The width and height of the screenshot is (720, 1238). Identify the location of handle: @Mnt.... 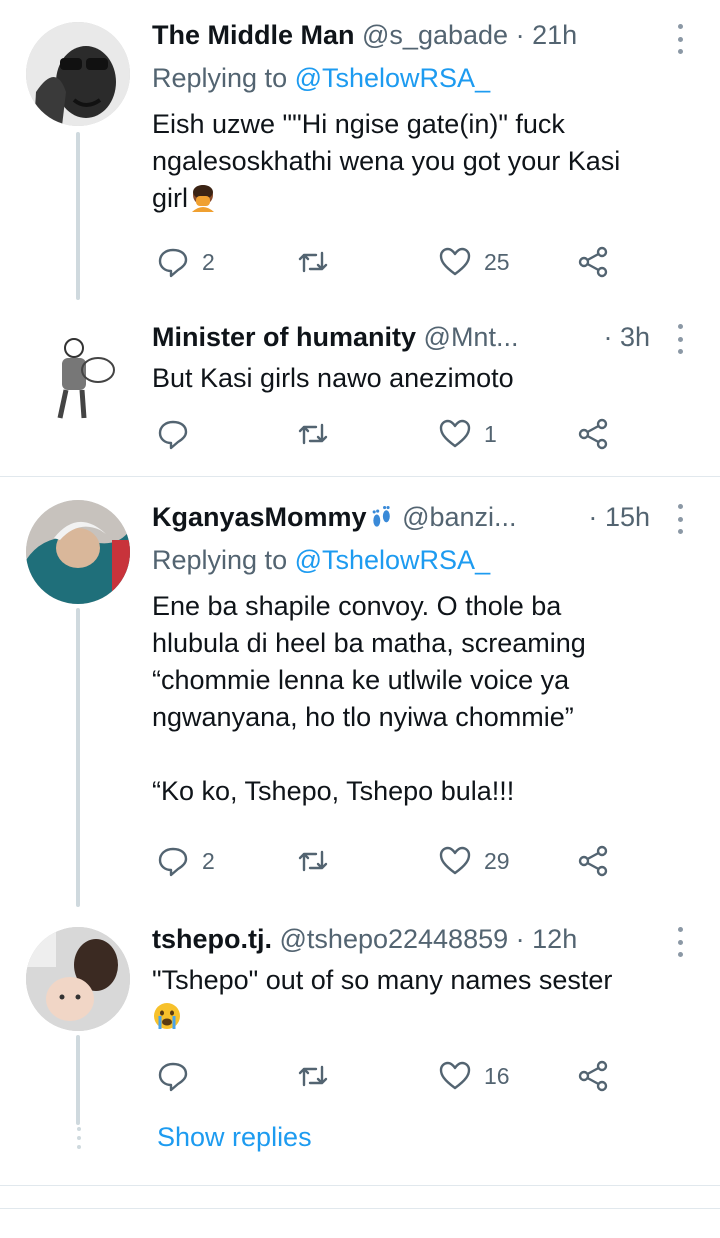
(471, 337).